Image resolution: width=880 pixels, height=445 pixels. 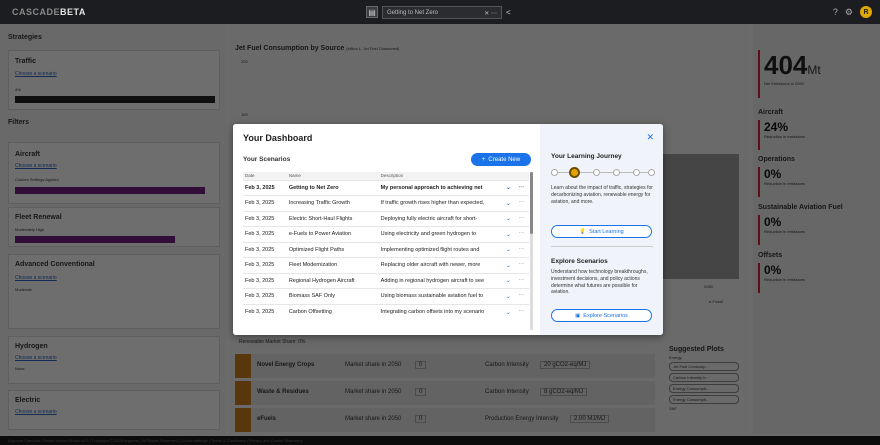 I want to click on fuel-ci-input: 20 gCO2-eq/MJ, so click(x=565, y=365).